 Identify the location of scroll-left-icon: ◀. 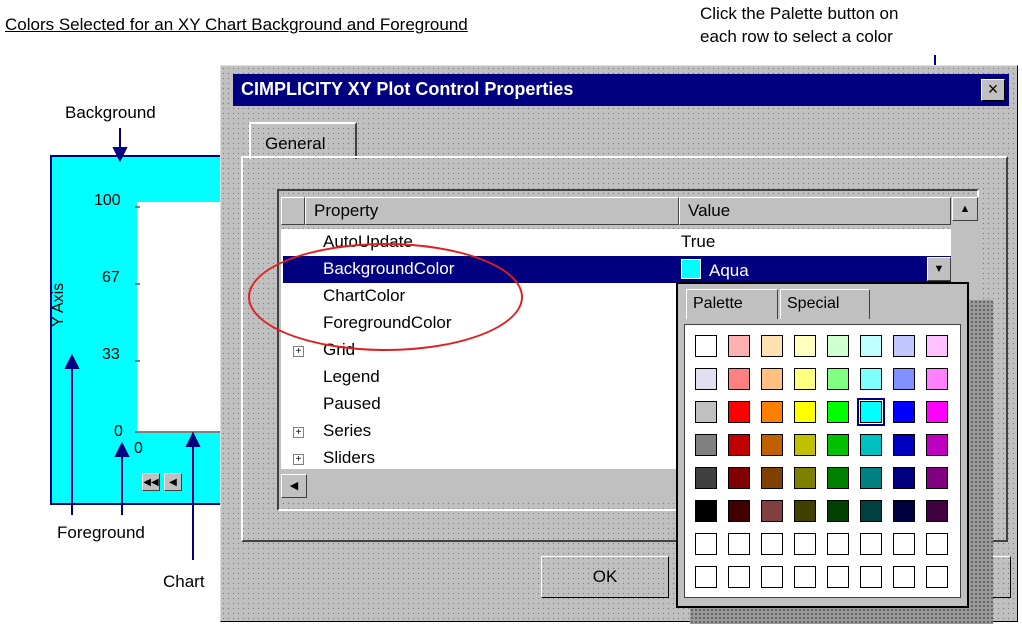
(294, 486).